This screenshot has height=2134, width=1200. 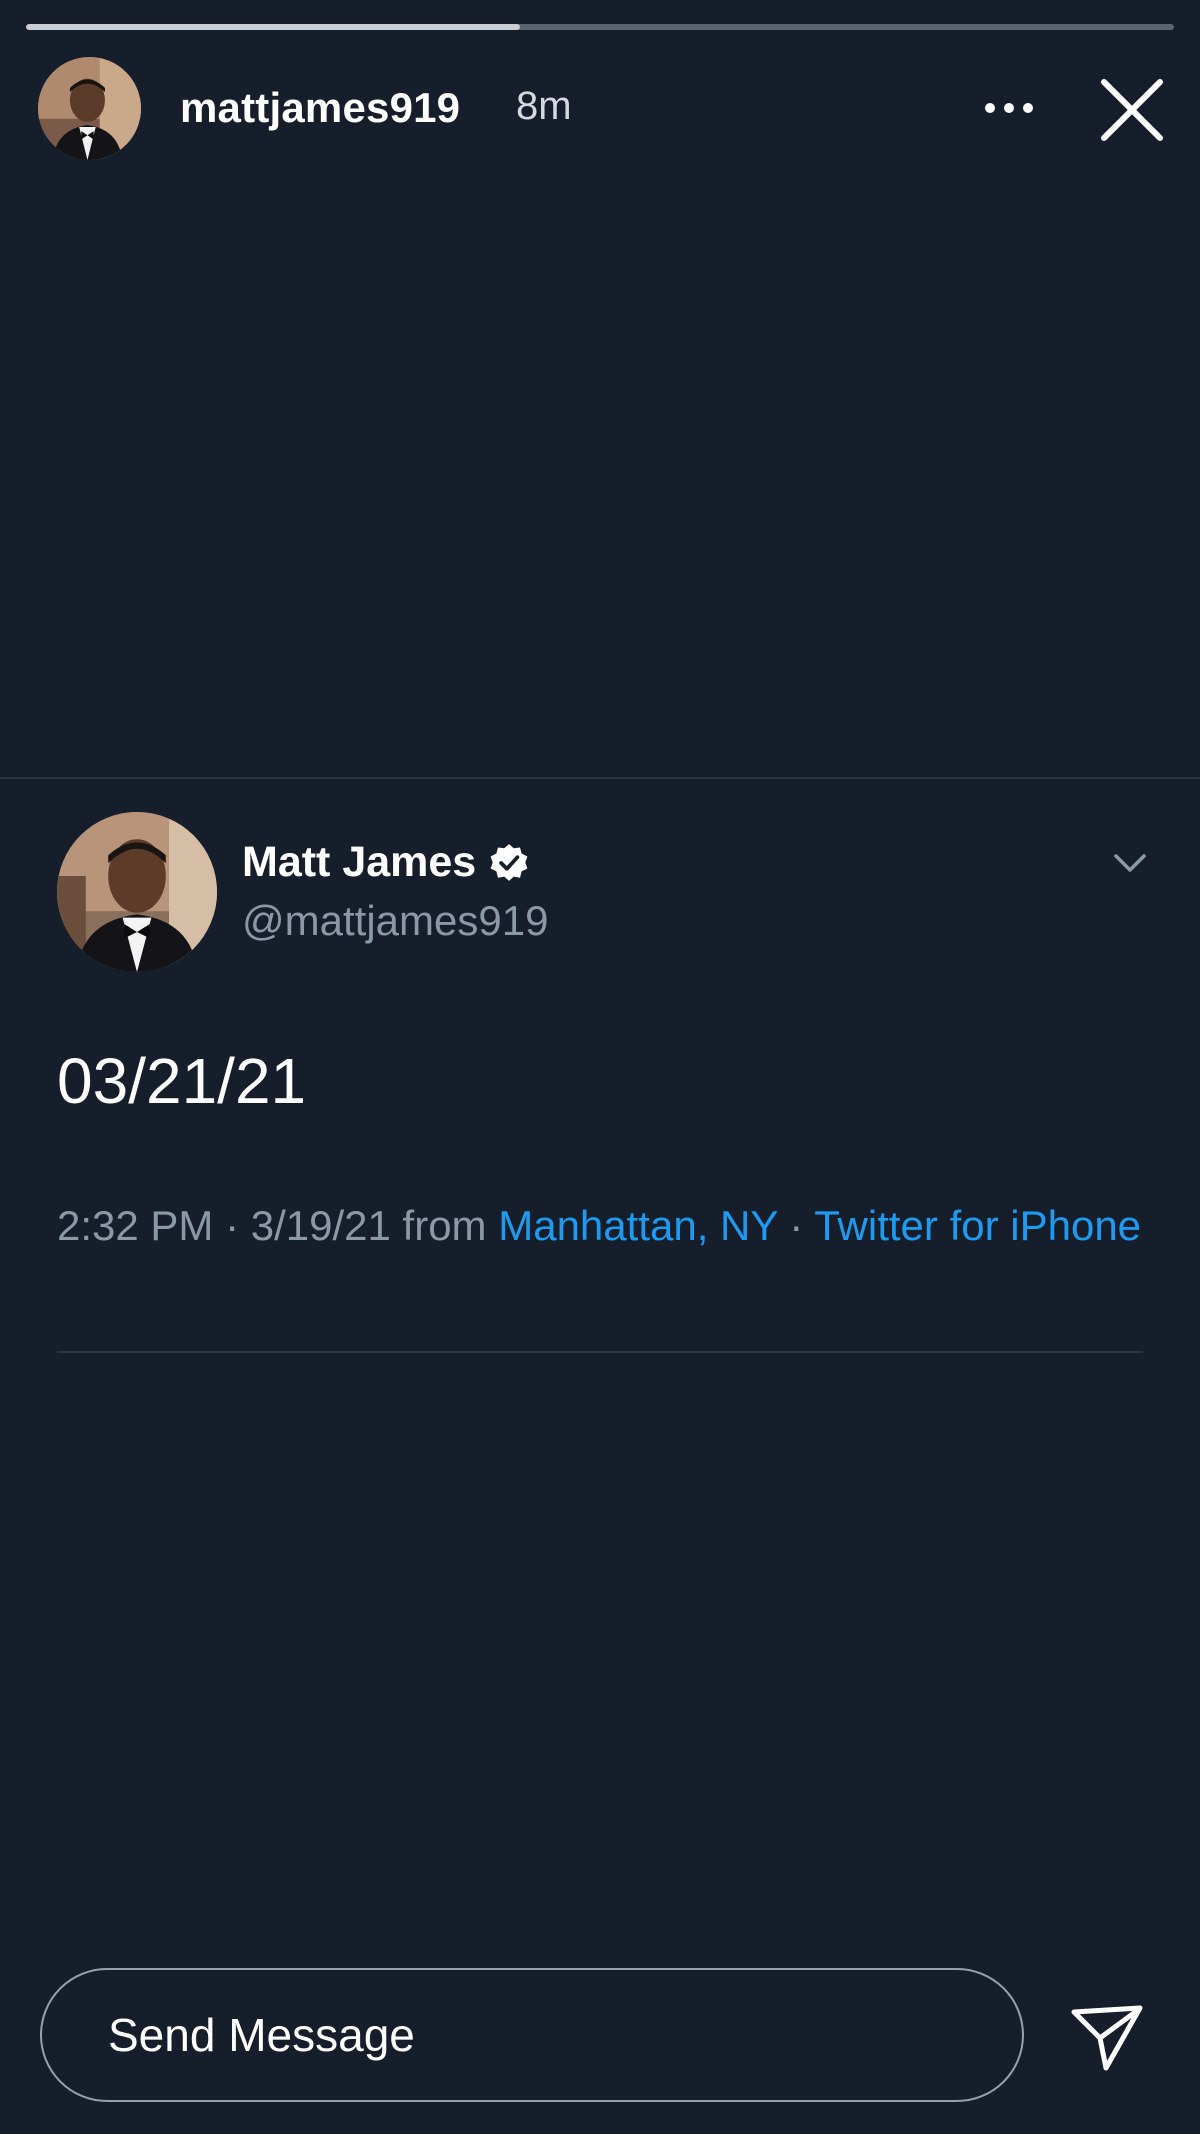 What do you see at coordinates (137, 892) in the screenshot?
I see `tweet-avatar` at bounding box center [137, 892].